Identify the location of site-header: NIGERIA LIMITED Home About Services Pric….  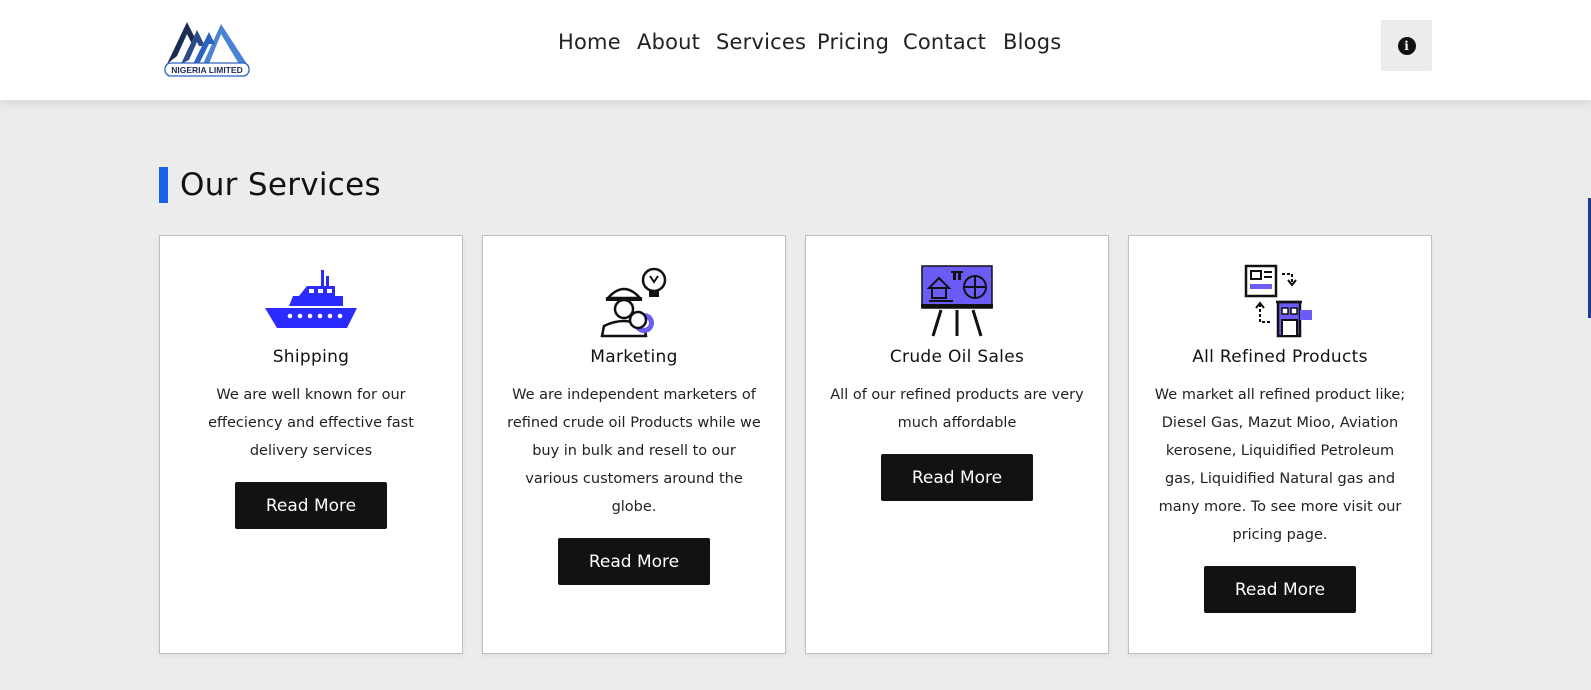
(795, 50).